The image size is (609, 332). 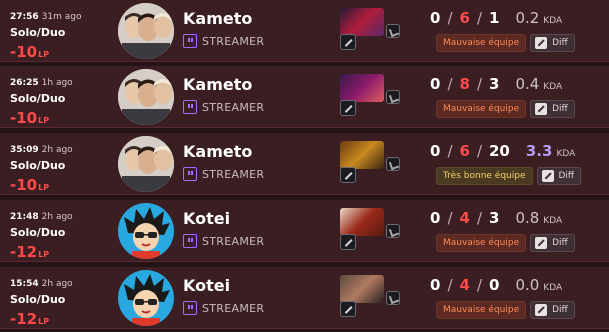 I want to click on summoner-spell-icon, so click(x=348, y=42).